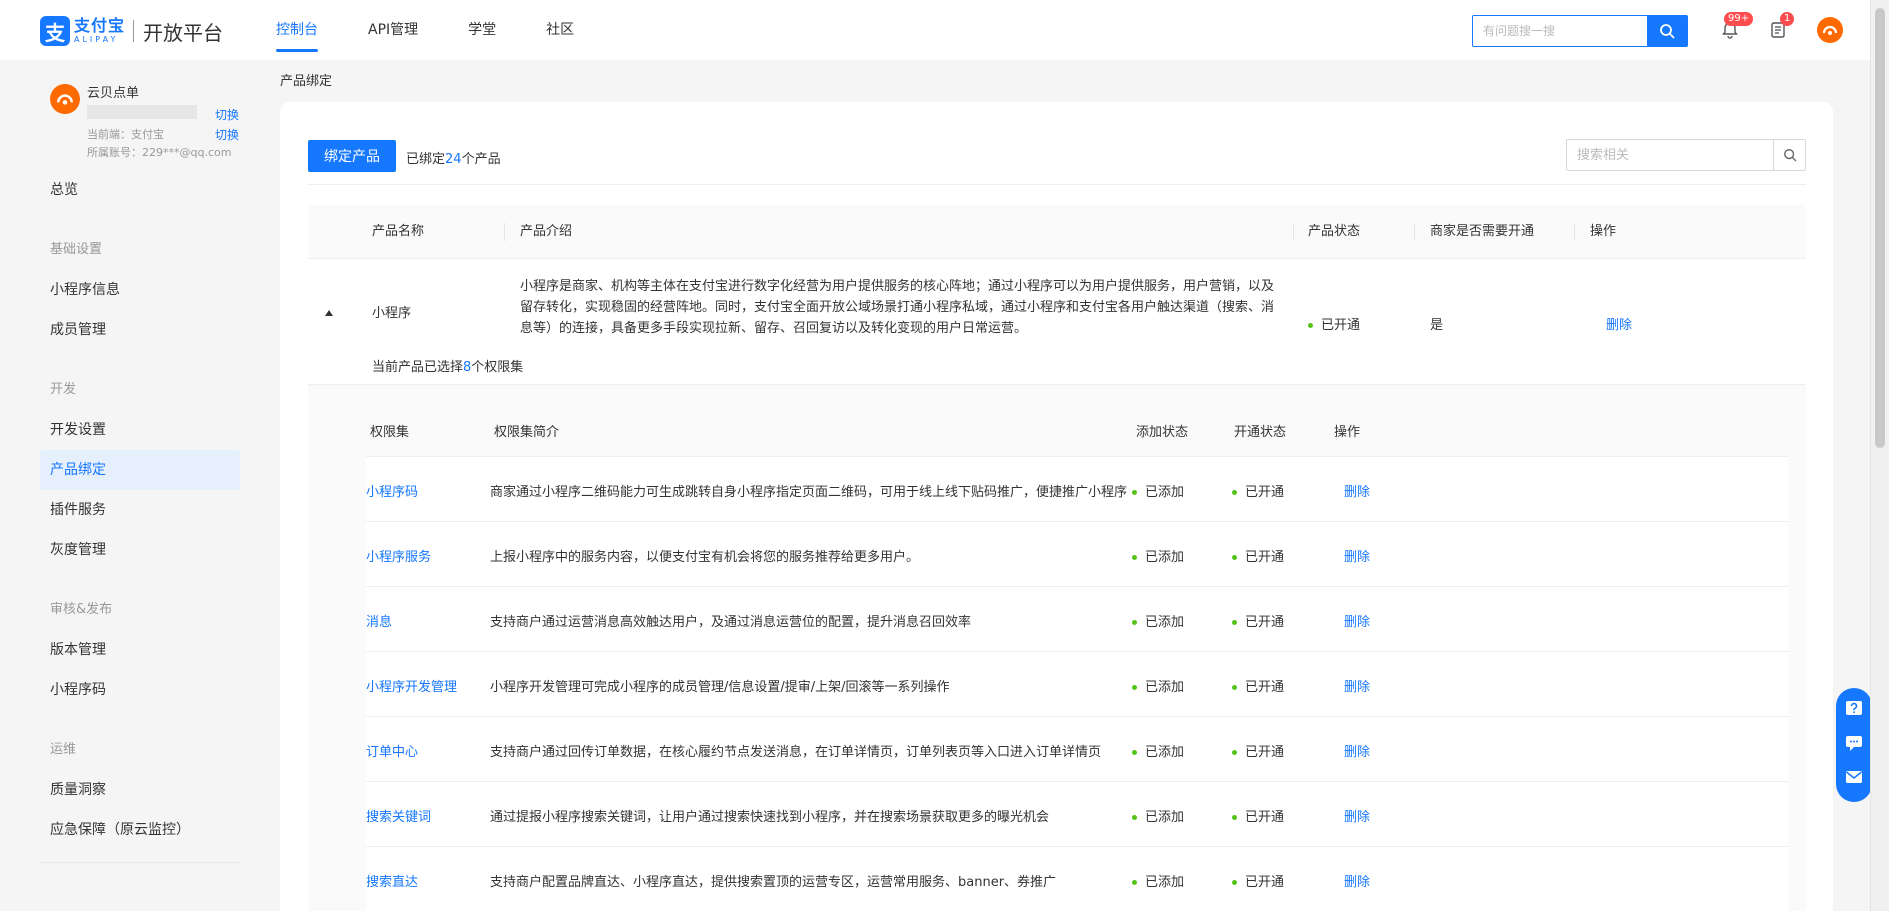  I want to click on collapse-button, so click(329, 313).